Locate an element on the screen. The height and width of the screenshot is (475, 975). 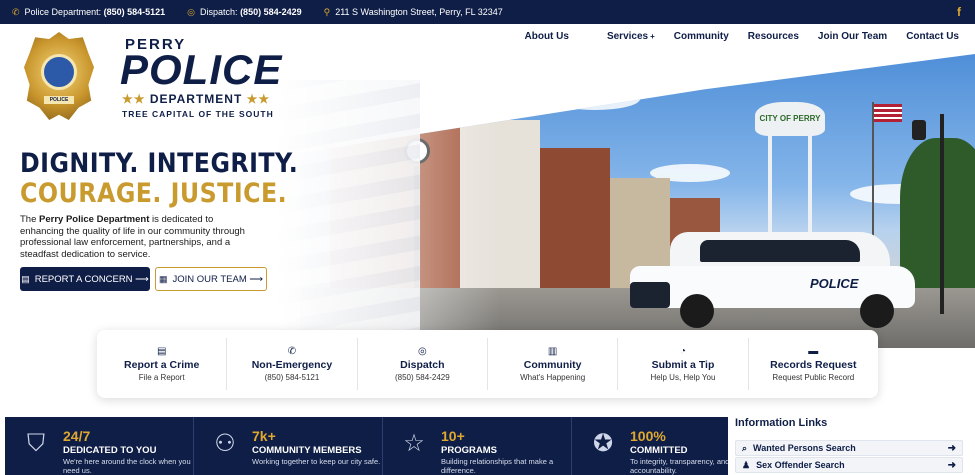
stat-value: 7k+ is located at coordinates (264, 436).